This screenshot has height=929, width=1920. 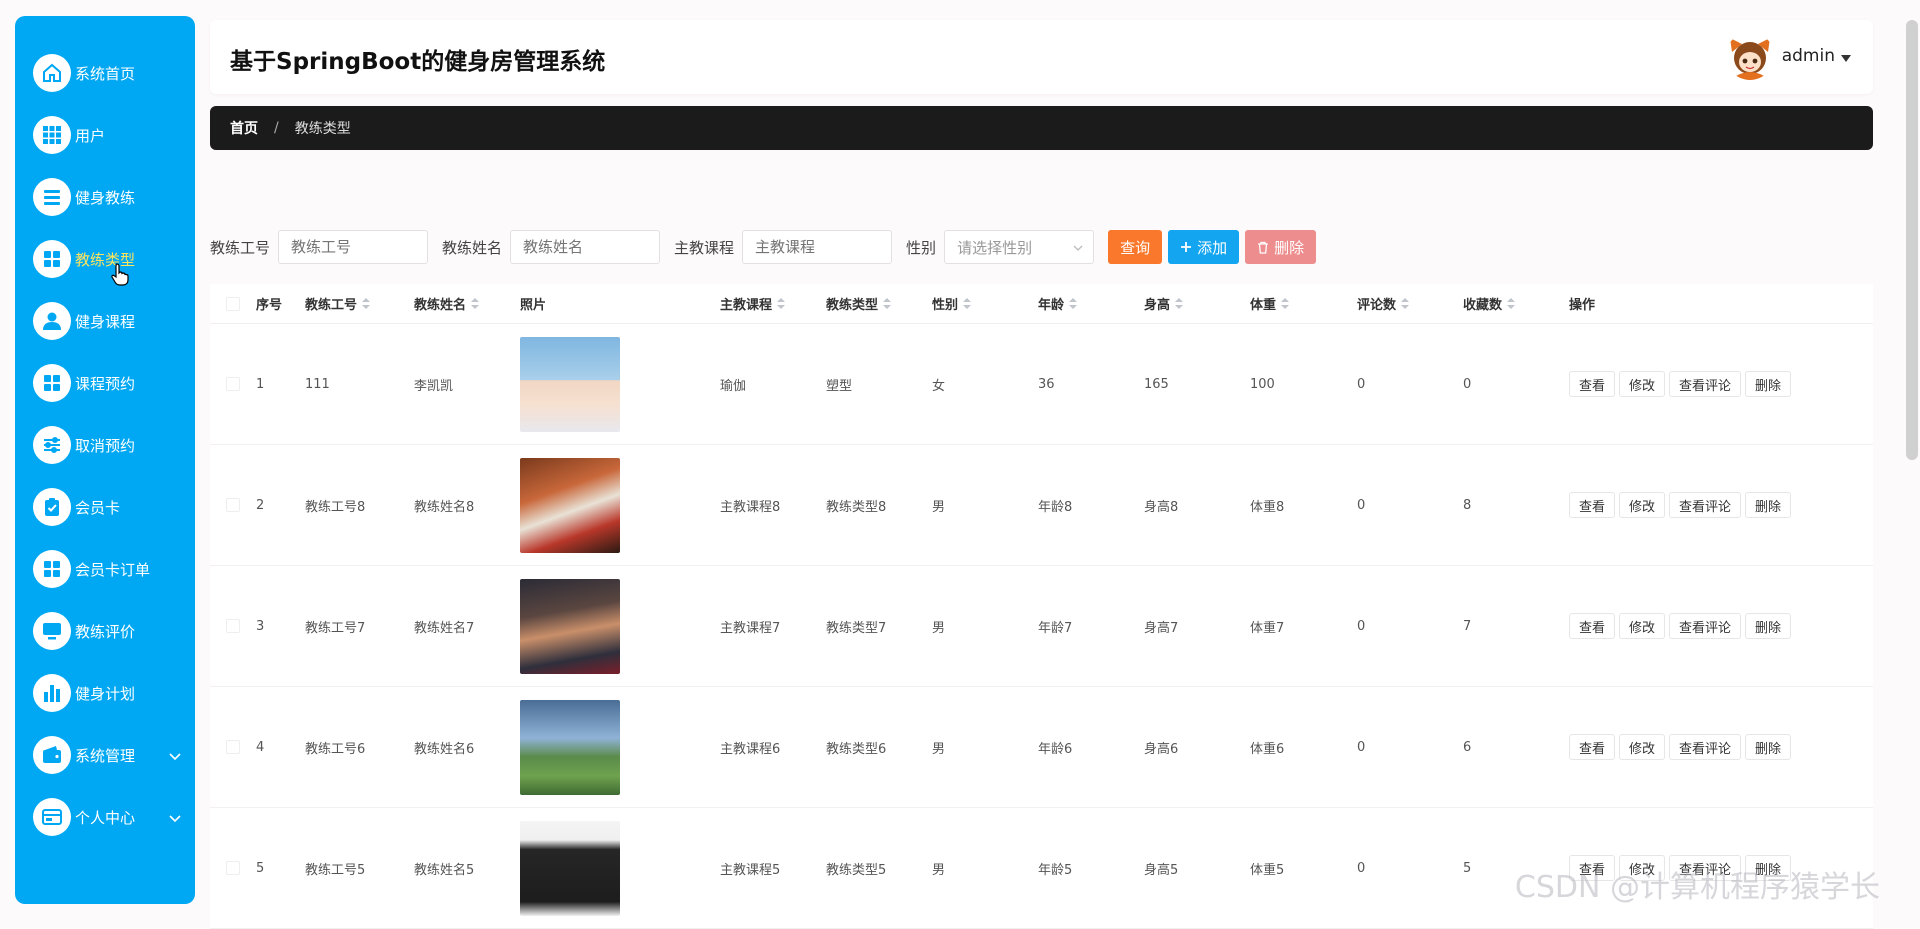 I want to click on cell-age: 年龄7, so click(x=1055, y=628).